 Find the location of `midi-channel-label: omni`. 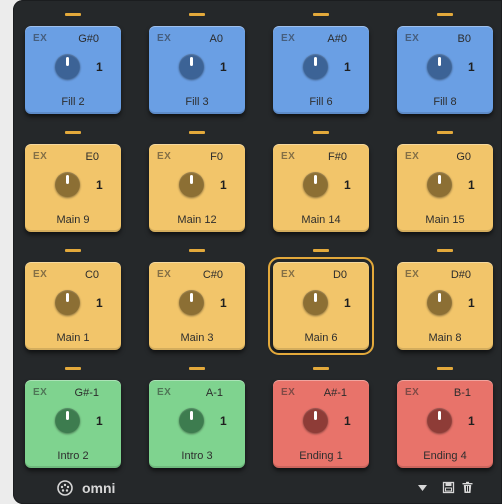

midi-channel-label: omni is located at coordinates (98, 488).